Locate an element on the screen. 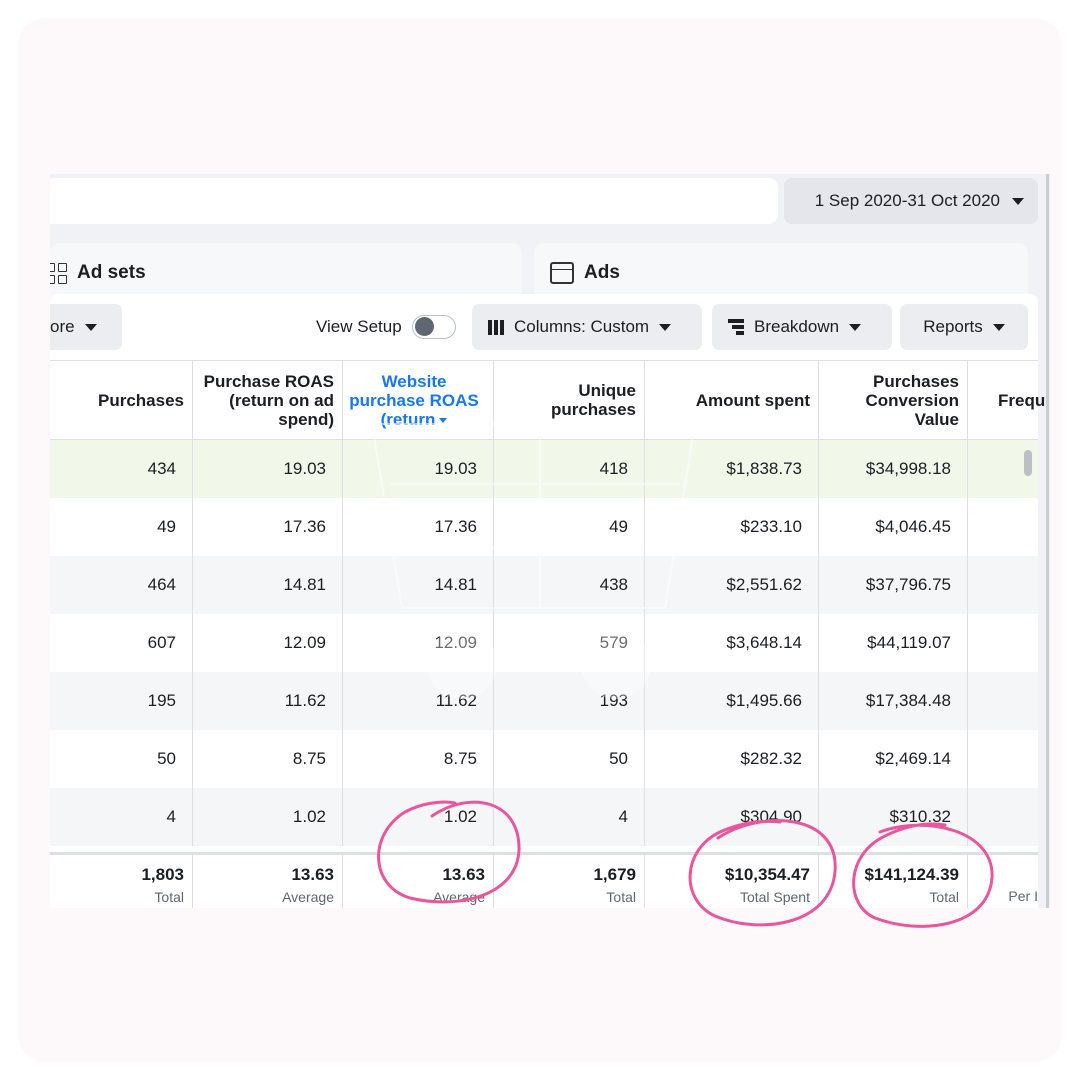 Image resolution: width=1080 pixels, height=1080 pixels. table-row: 49 17.36 17.36 49 $233.10 $4,046.45 is located at coordinates (544, 527).